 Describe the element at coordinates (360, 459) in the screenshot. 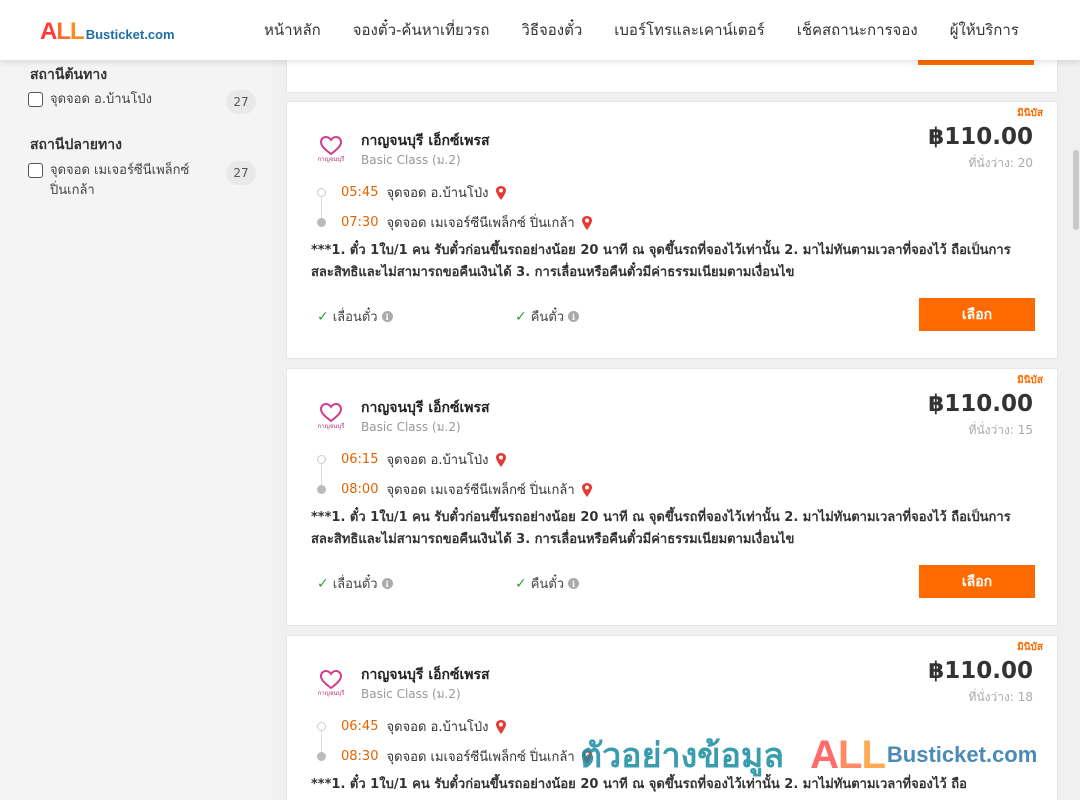

I see `depart-time: 06:15` at that location.